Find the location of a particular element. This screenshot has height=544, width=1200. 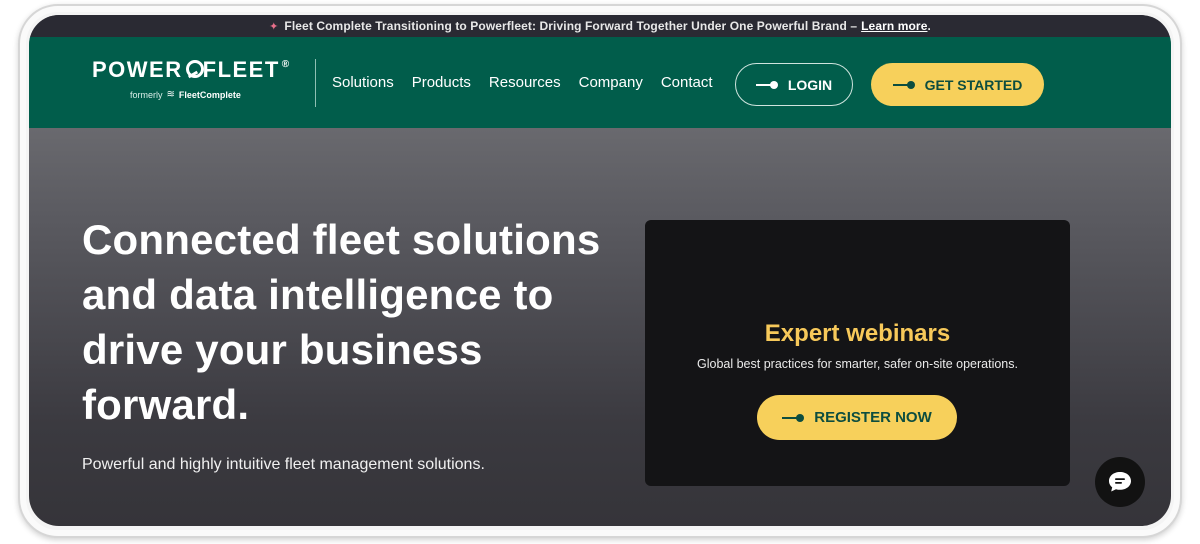

register-label: REGISTER NOW is located at coordinates (873, 417).